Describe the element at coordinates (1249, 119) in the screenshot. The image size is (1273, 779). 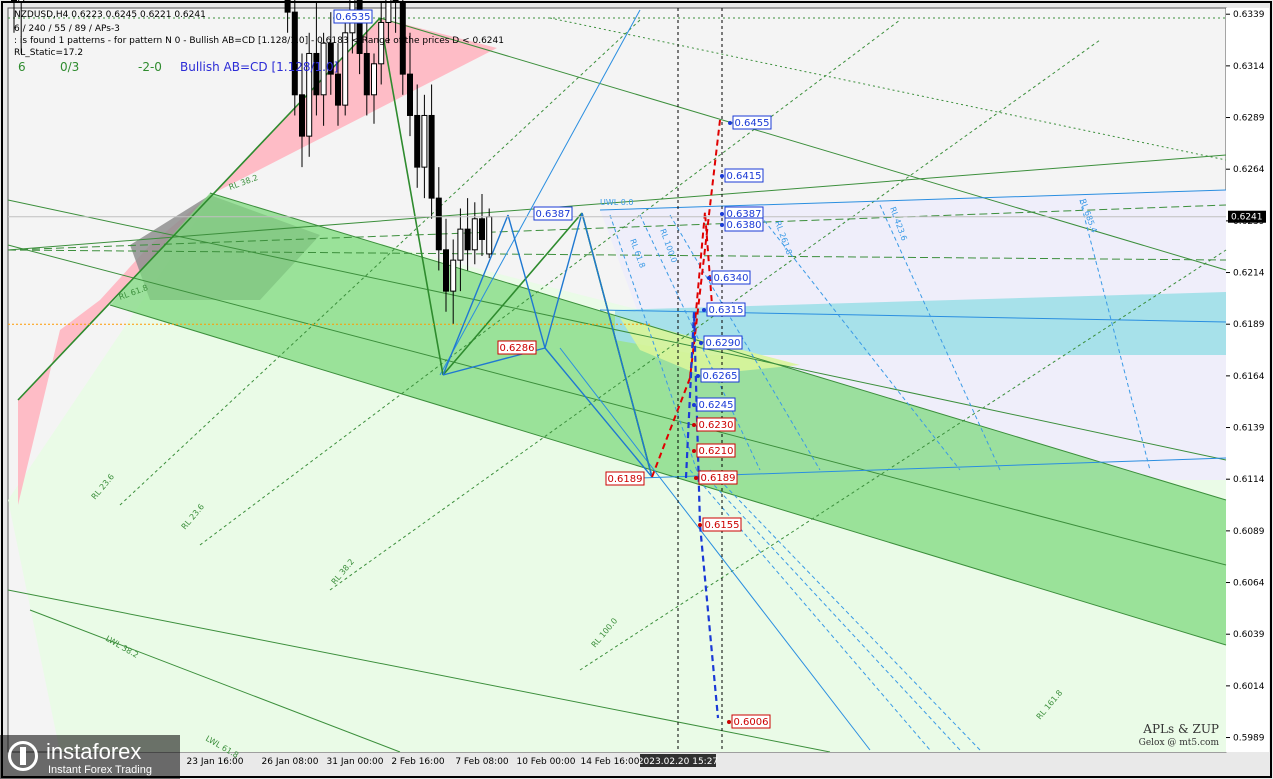
I see `y-tick-label: 0.6289` at that location.